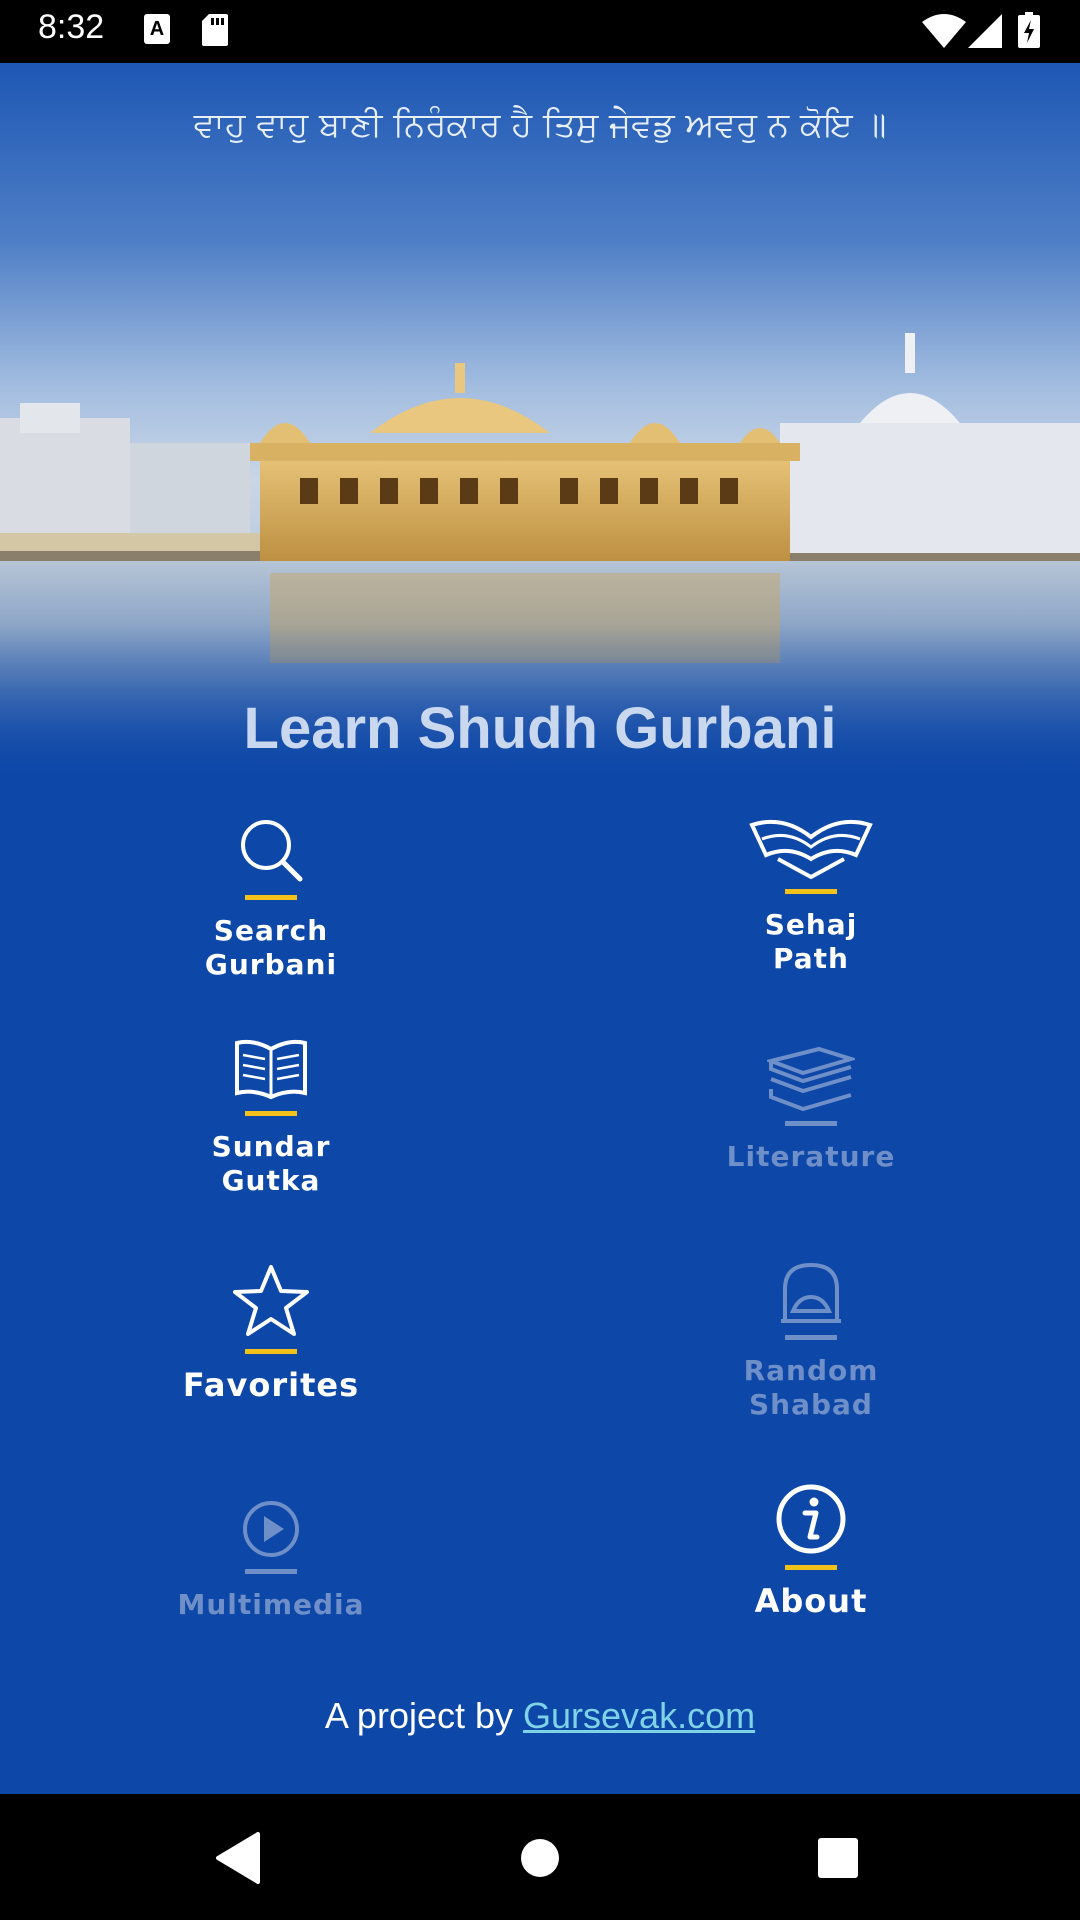  What do you see at coordinates (271, 1529) in the screenshot?
I see `play-icon` at bounding box center [271, 1529].